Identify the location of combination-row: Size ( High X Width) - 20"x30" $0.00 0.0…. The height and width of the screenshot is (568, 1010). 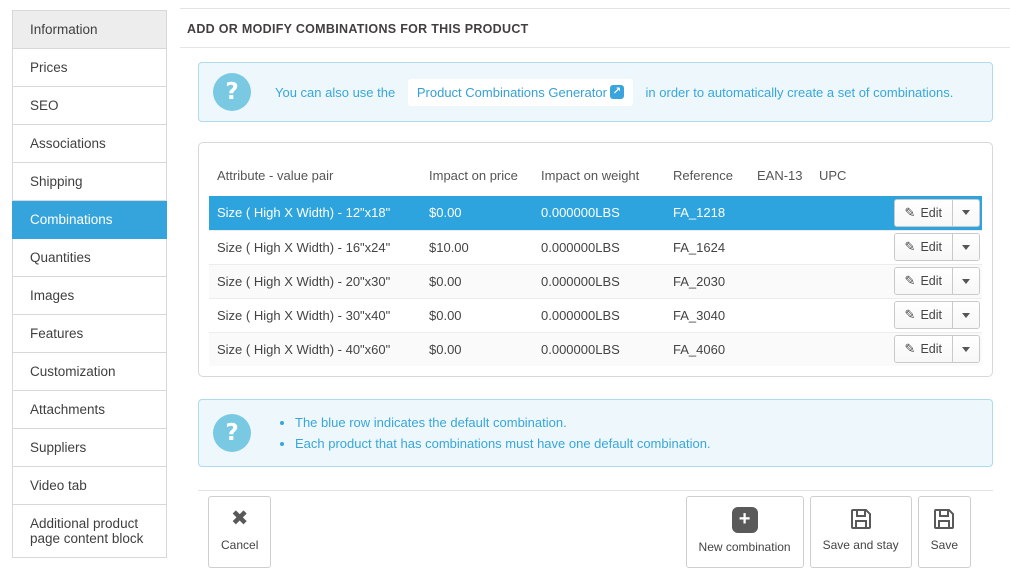
(595, 281).